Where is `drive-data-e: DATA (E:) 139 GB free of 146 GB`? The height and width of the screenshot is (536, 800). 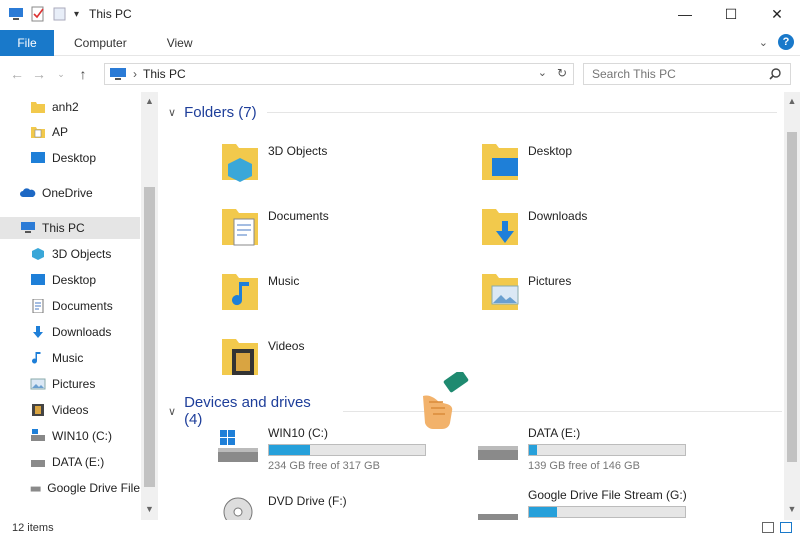 drive-data-e: DATA (E:) 139 GB free of 146 GB is located at coordinates (581, 449).